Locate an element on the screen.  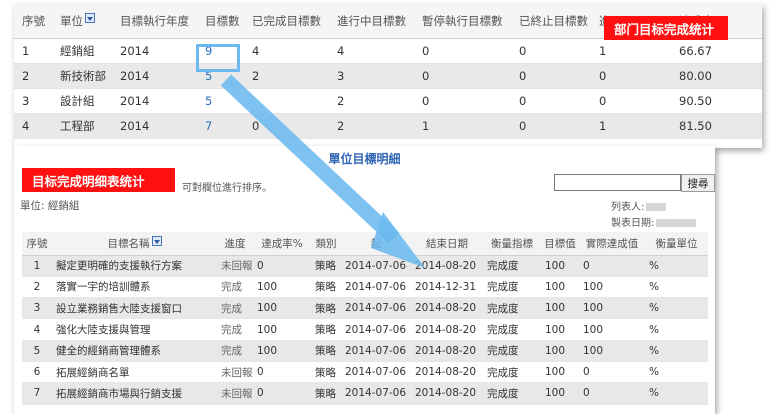
row-paused: 0 is located at coordinates (462, 51).